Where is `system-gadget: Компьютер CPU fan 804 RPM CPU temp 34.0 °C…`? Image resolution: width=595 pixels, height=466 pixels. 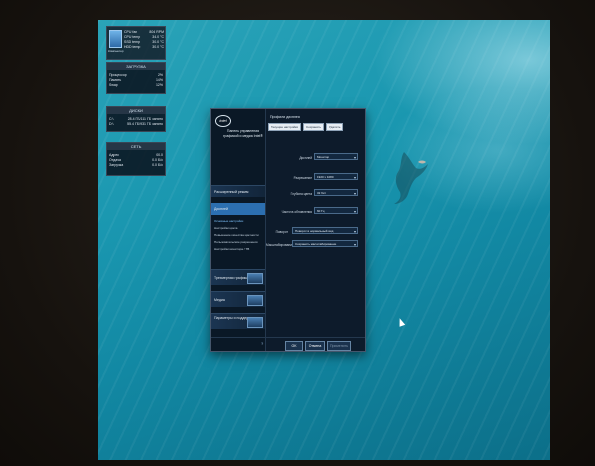
system-gadget: Компьютер CPU fan 804 RPM CPU temp 34.0 °C… is located at coordinates (136, 43).